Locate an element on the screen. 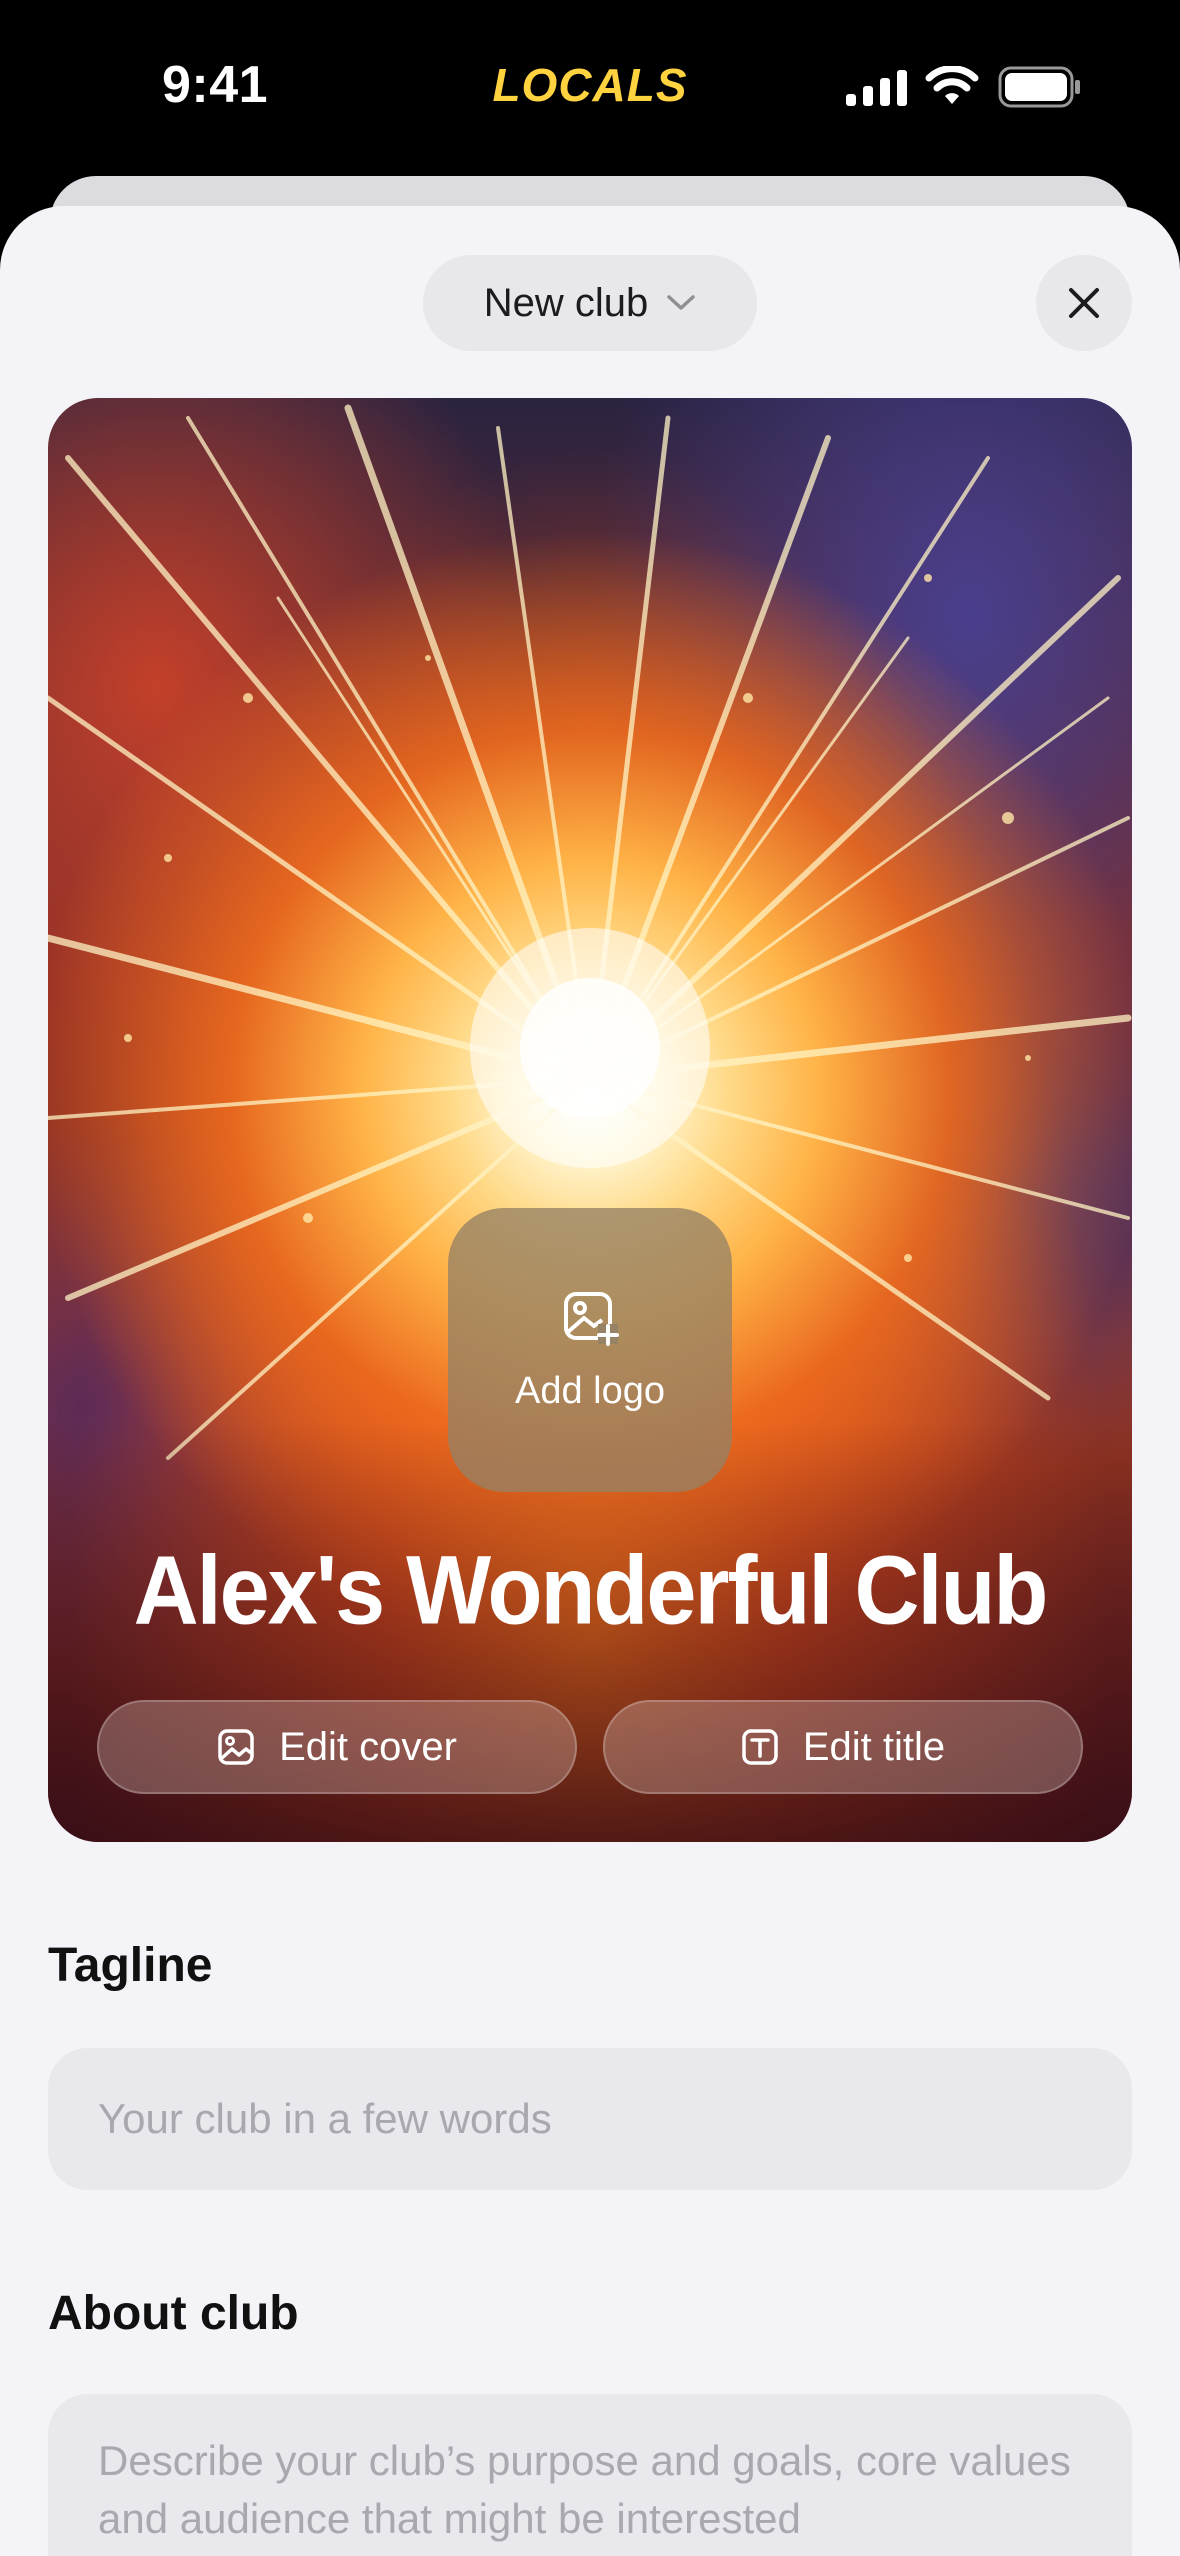 This screenshot has height=2556, width=1180. edit-title-label: Edit title is located at coordinates (874, 1746).